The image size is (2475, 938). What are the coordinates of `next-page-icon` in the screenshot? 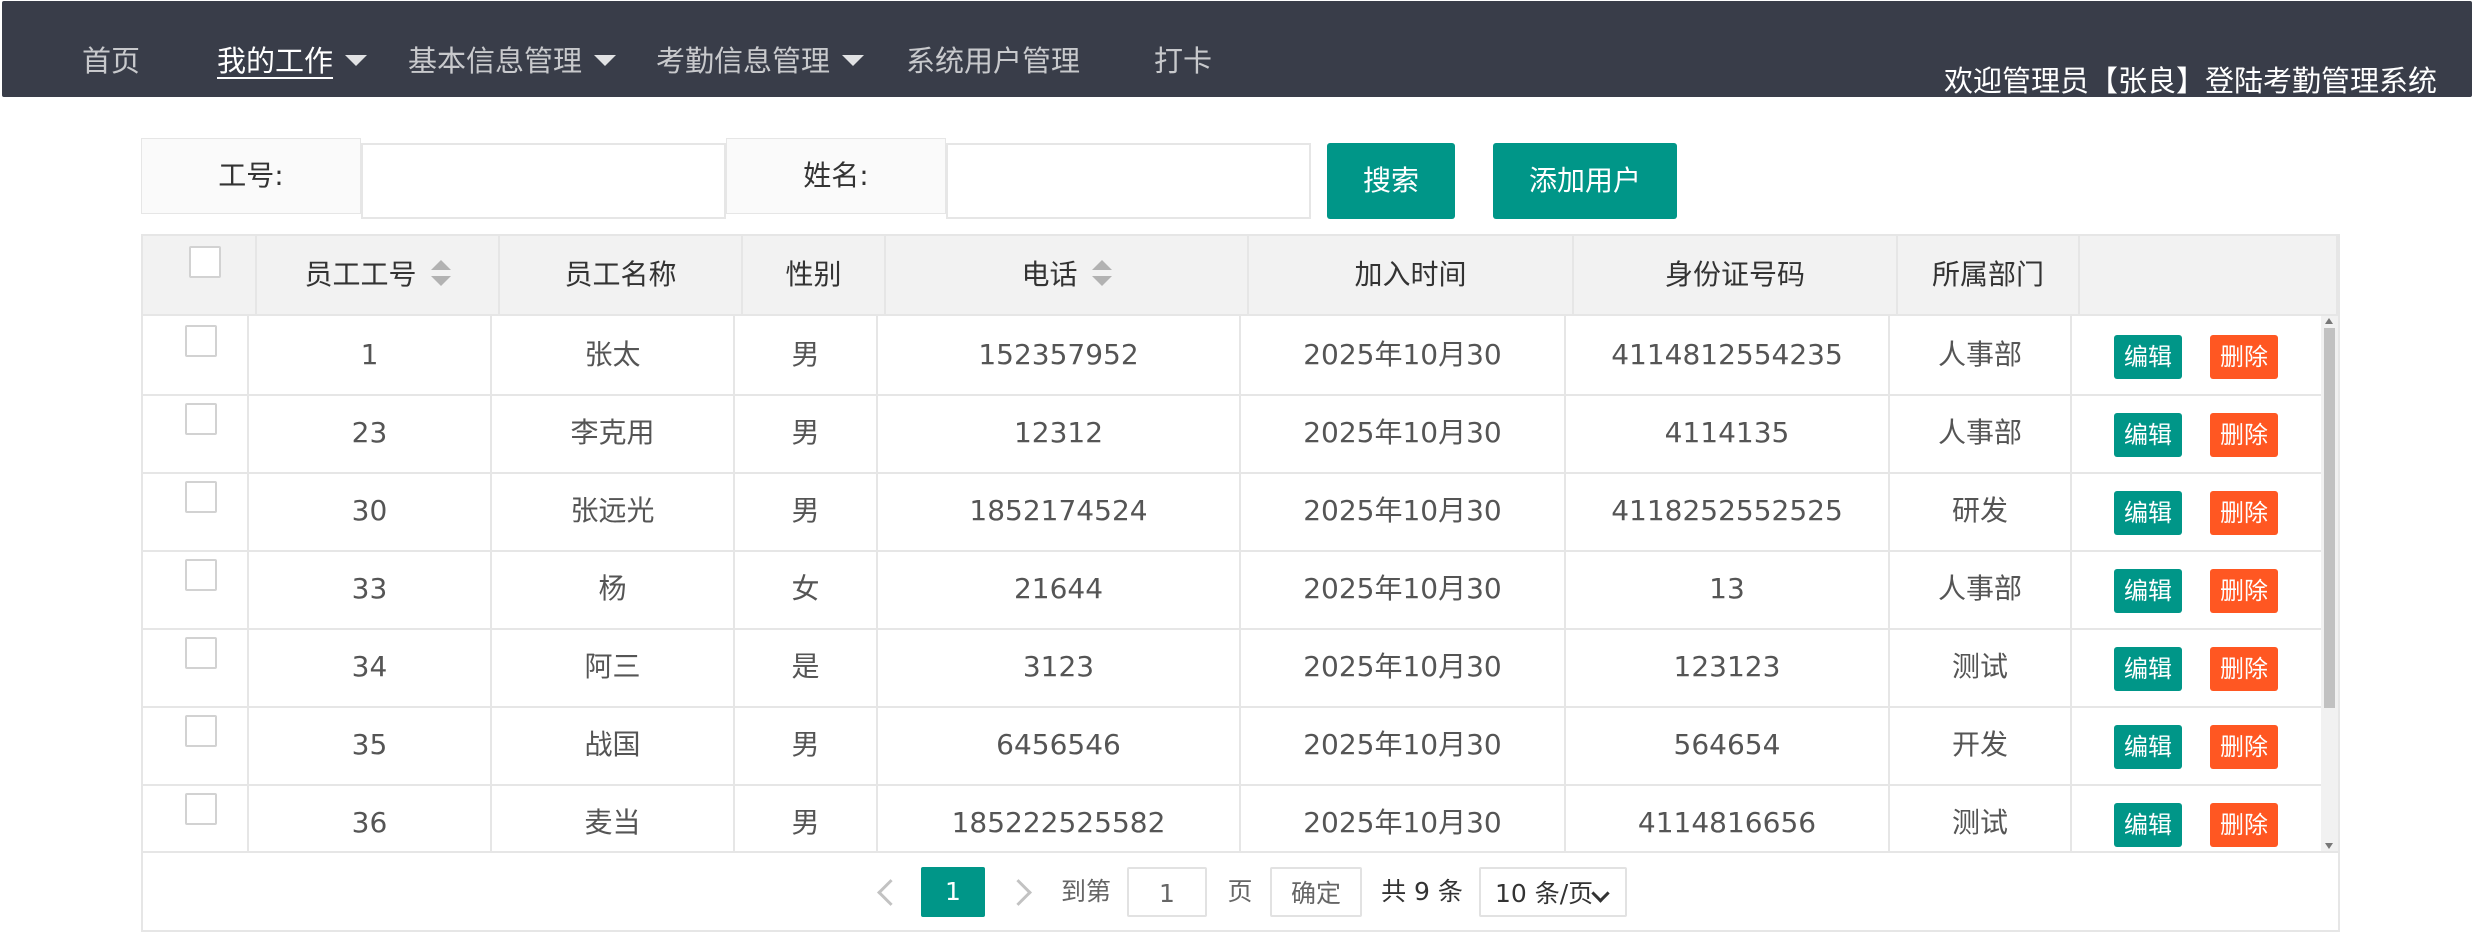 It's located at (1018, 892).